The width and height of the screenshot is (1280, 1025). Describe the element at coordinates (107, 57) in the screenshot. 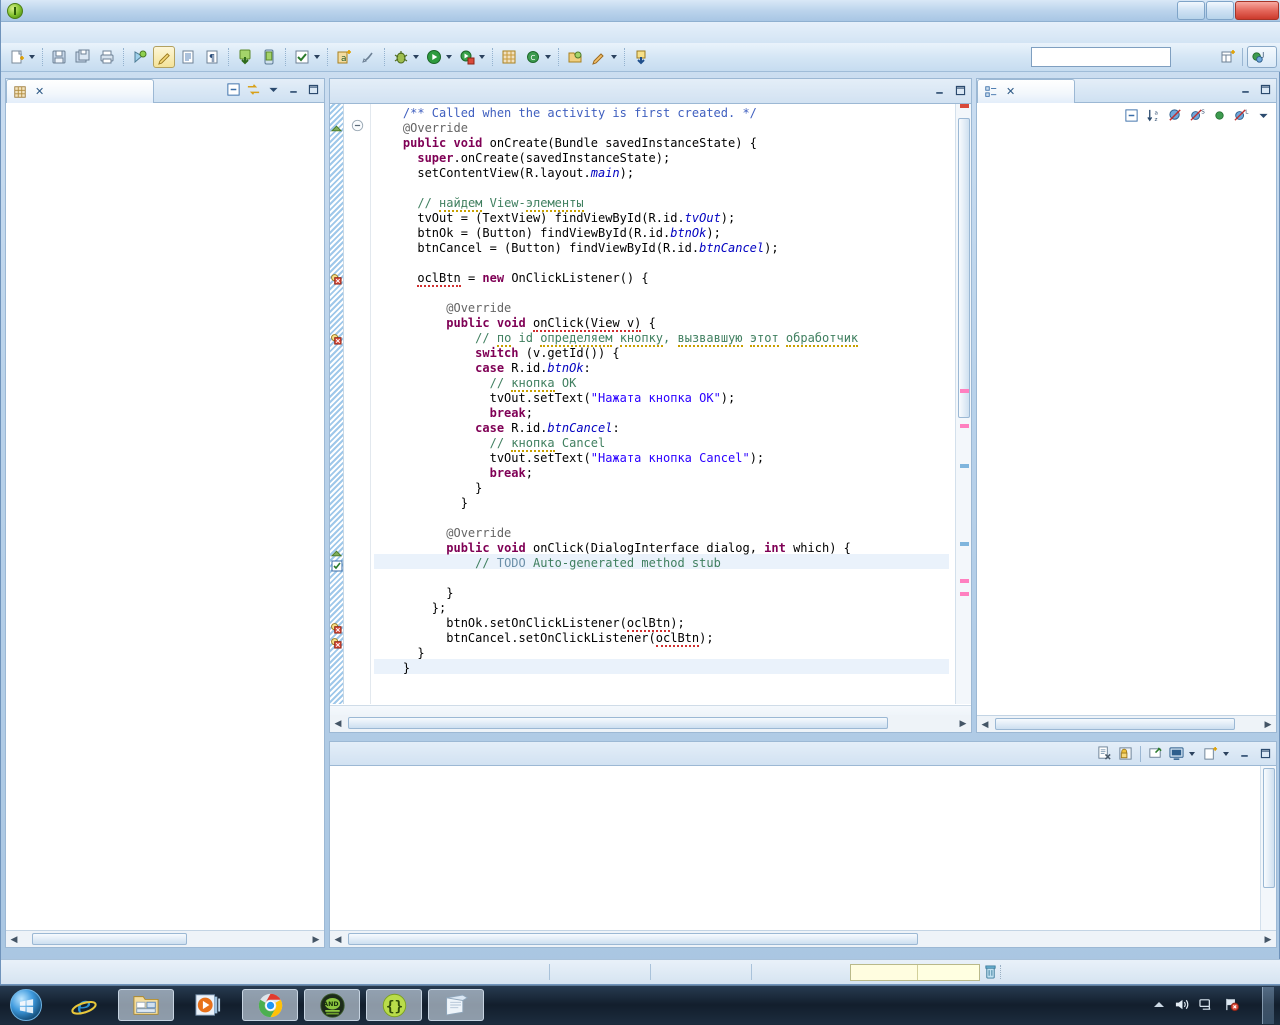

I see `print-button` at that location.